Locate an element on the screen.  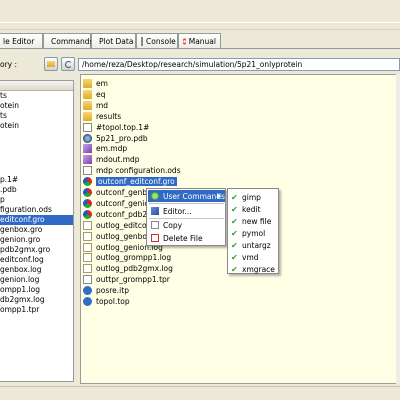
menu-item-delete-file: Delete File is located at coordinates (186, 238).